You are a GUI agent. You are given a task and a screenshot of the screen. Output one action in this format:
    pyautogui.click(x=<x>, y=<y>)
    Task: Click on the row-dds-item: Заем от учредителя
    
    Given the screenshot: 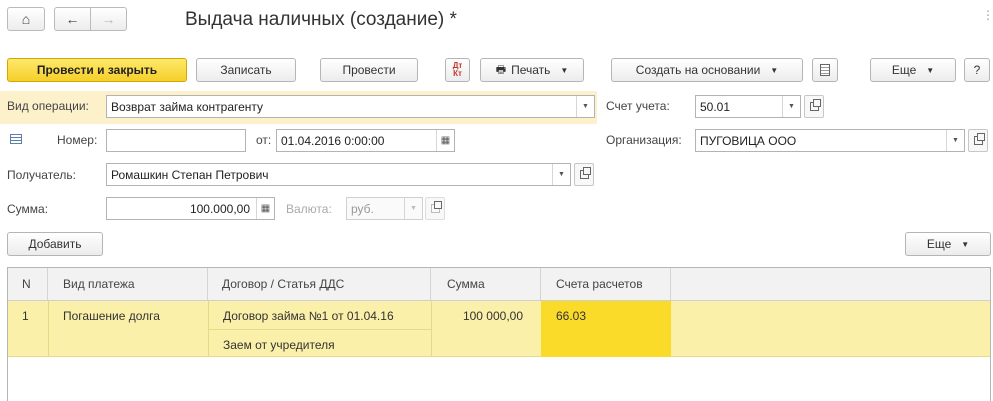 What is the action you would take?
    pyautogui.click(x=279, y=345)
    